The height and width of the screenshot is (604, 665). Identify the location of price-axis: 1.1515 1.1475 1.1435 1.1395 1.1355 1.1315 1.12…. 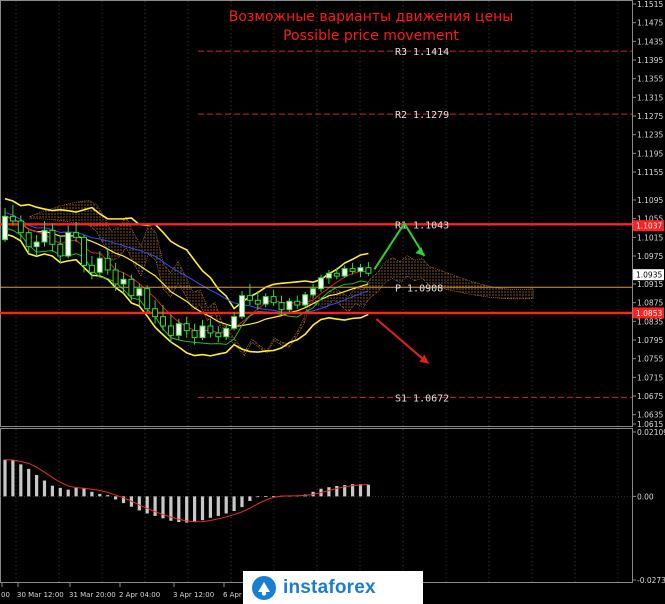
(647, 214).